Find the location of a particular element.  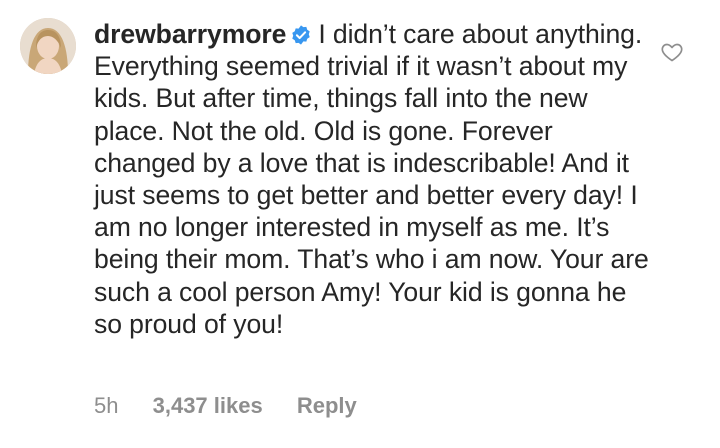

avatar is located at coordinates (48, 46).